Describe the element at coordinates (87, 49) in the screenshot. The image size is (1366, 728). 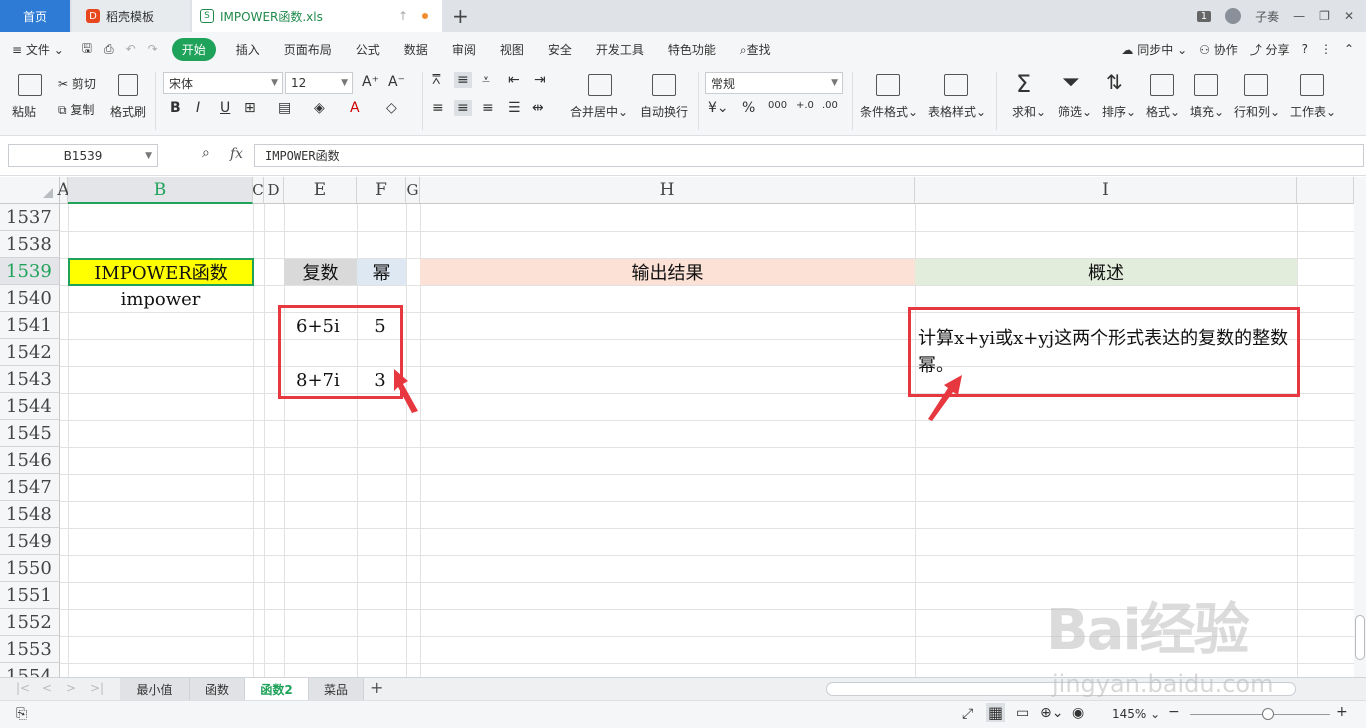
I see `quick-save-icon: 🖫` at that location.